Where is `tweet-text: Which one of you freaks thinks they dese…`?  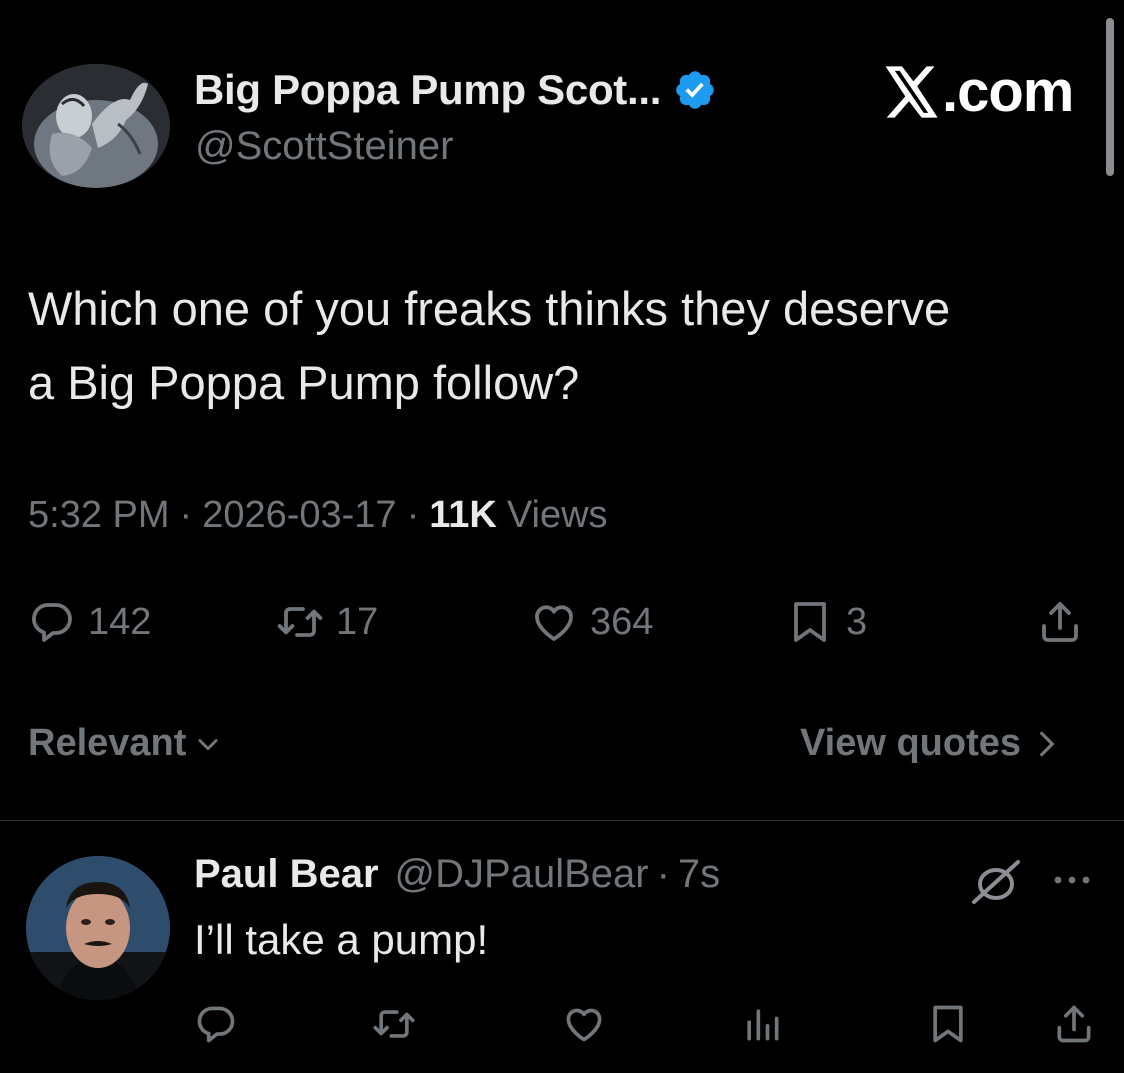
tweet-text: Which one of you freaks thinks they dese… is located at coordinates (489, 345).